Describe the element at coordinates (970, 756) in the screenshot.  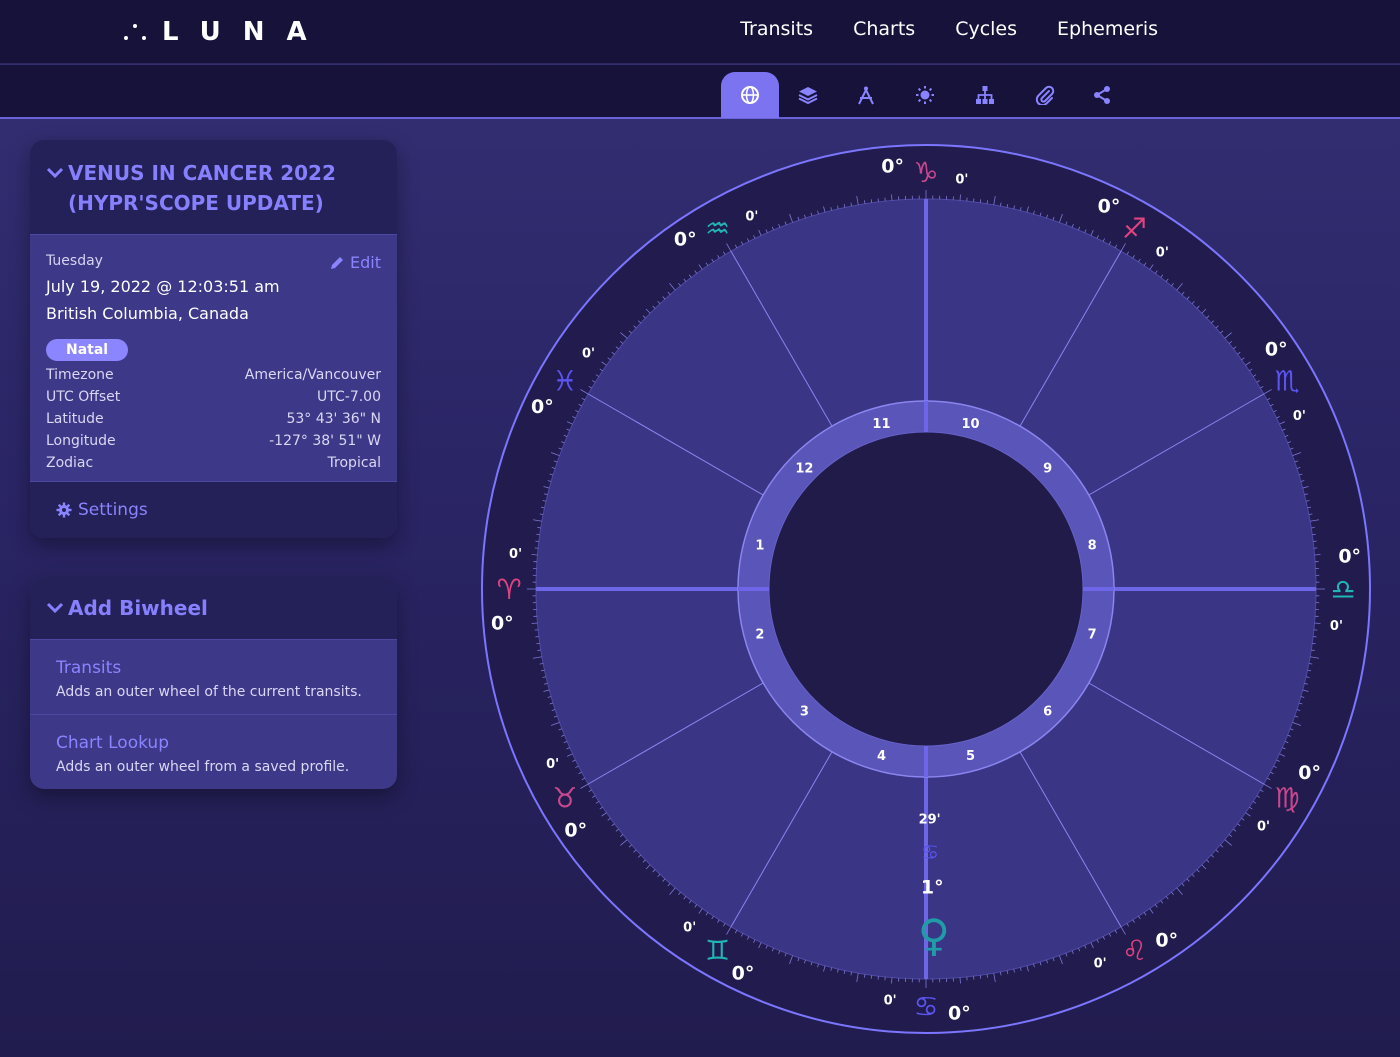
I see `house-number: 5` at that location.